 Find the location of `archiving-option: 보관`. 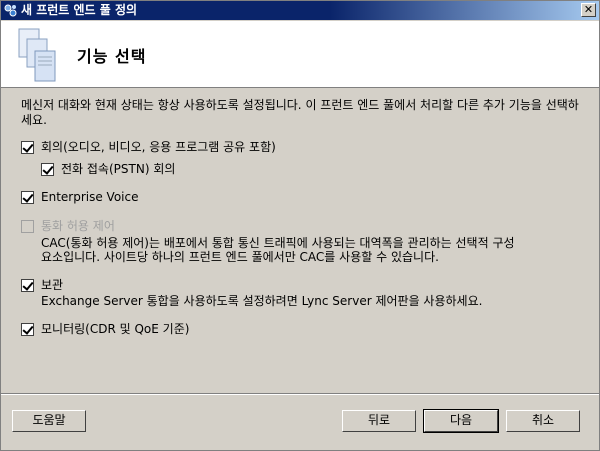

archiving-option: 보관 is located at coordinates (42, 285).